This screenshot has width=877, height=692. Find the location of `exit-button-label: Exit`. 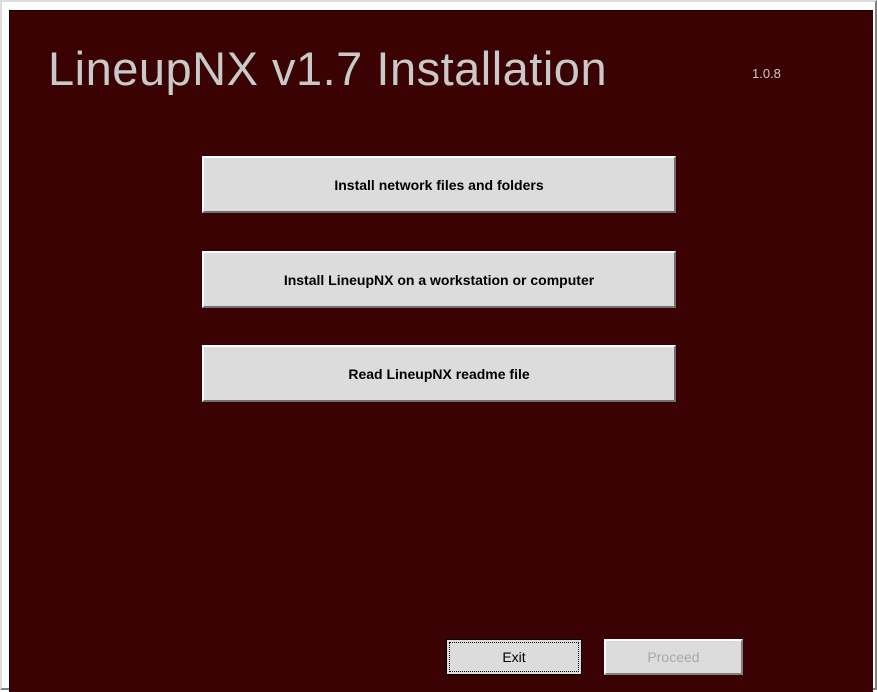

exit-button-label: Exit is located at coordinates (514, 657).